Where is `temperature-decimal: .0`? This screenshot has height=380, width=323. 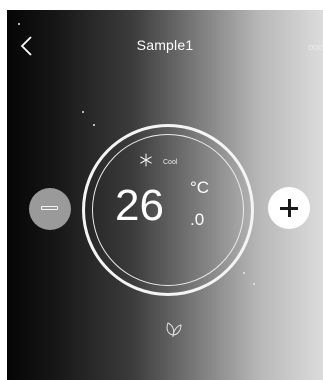 temperature-decimal: .0 is located at coordinates (197, 219).